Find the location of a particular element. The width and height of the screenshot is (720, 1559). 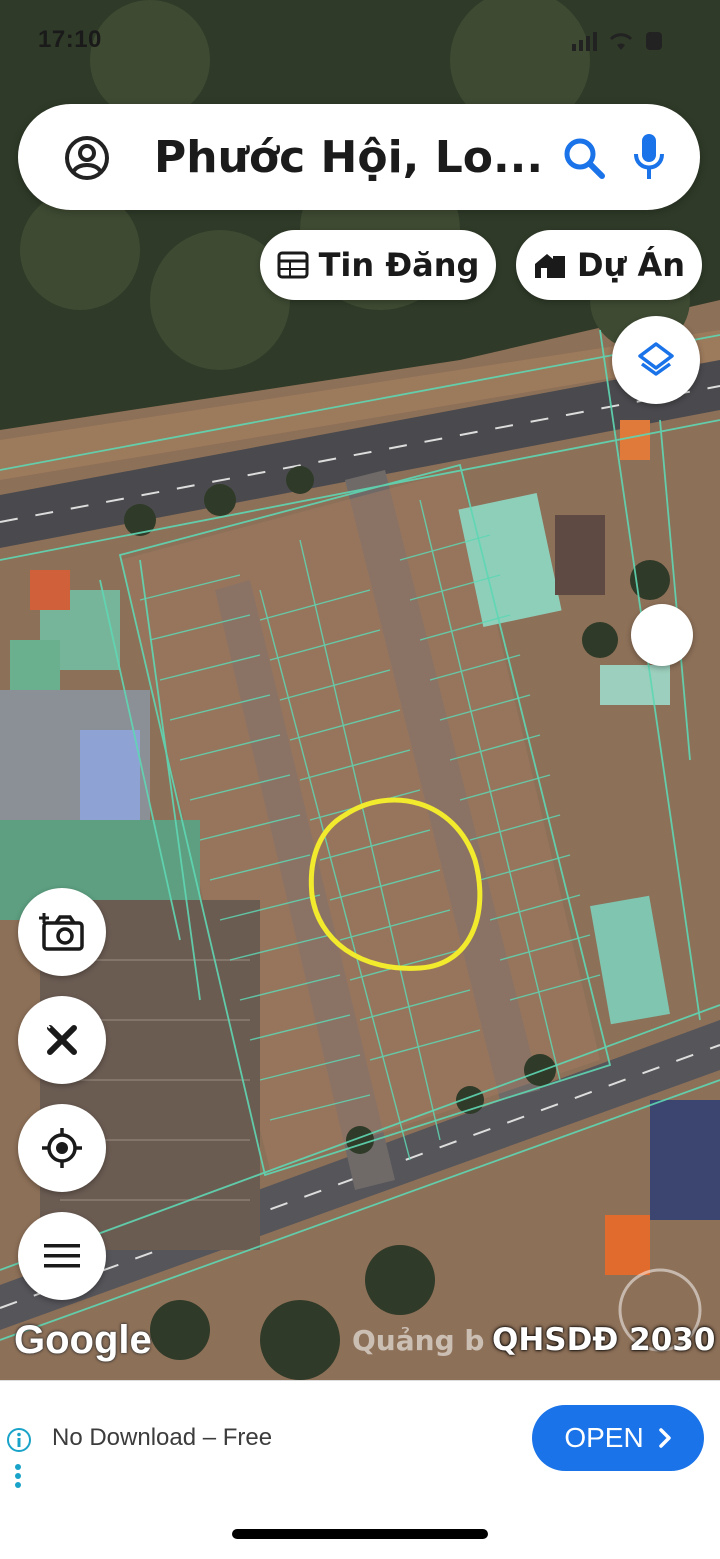

listings-chip: Tin Đăng is located at coordinates (378, 265).